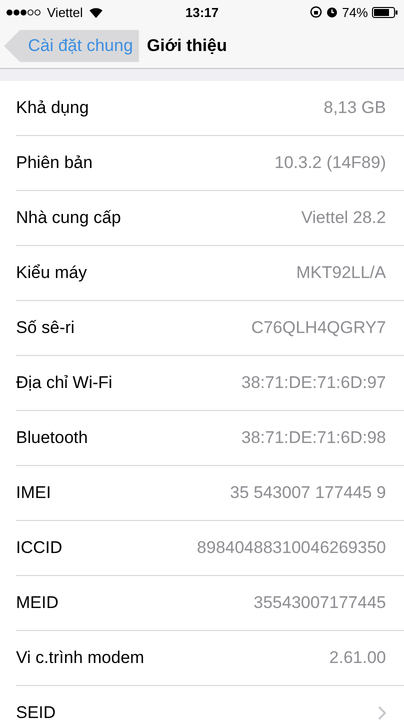 This screenshot has height=720, width=404. I want to click on row-value: 38:71:DE:71:6D:98, so click(313, 438).